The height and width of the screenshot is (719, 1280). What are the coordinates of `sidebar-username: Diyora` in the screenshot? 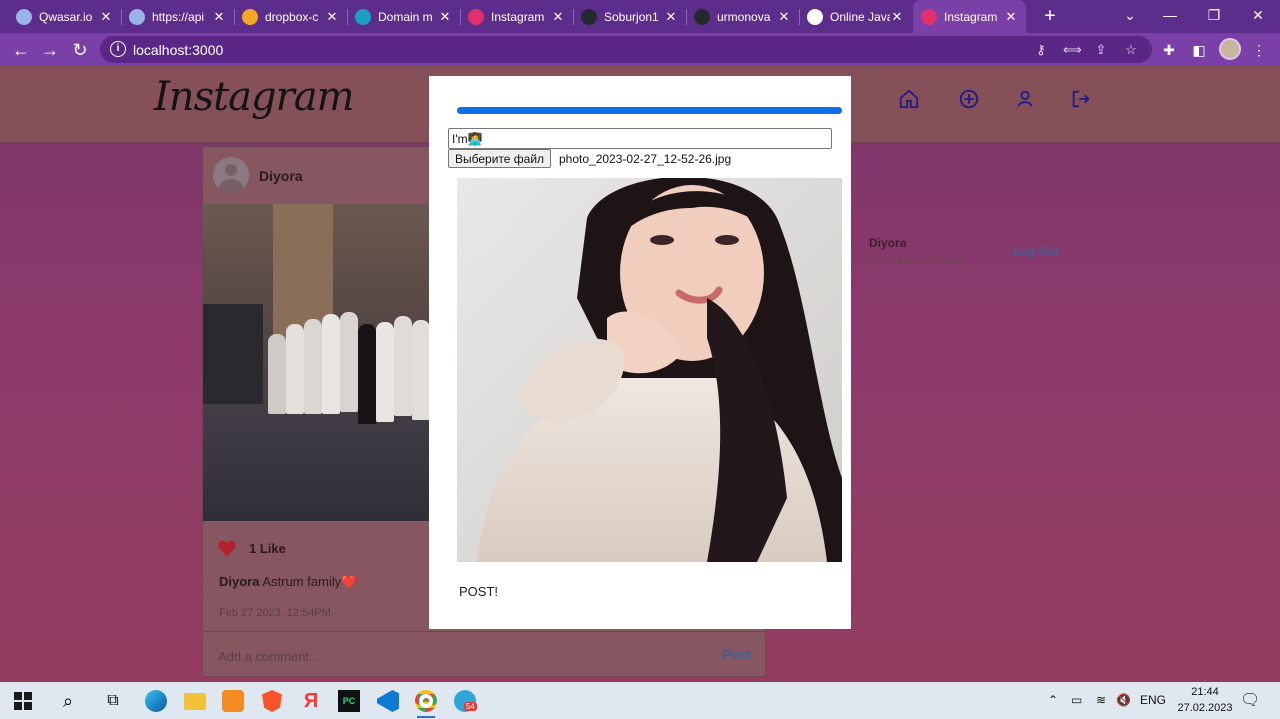 It's located at (916, 243).